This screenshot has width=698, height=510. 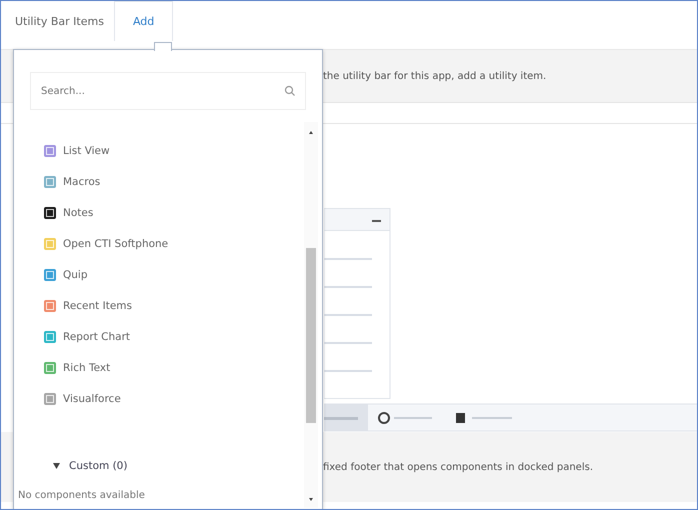 I want to click on footer-text: fixed footer that opens components in docked panels., so click(x=458, y=467).